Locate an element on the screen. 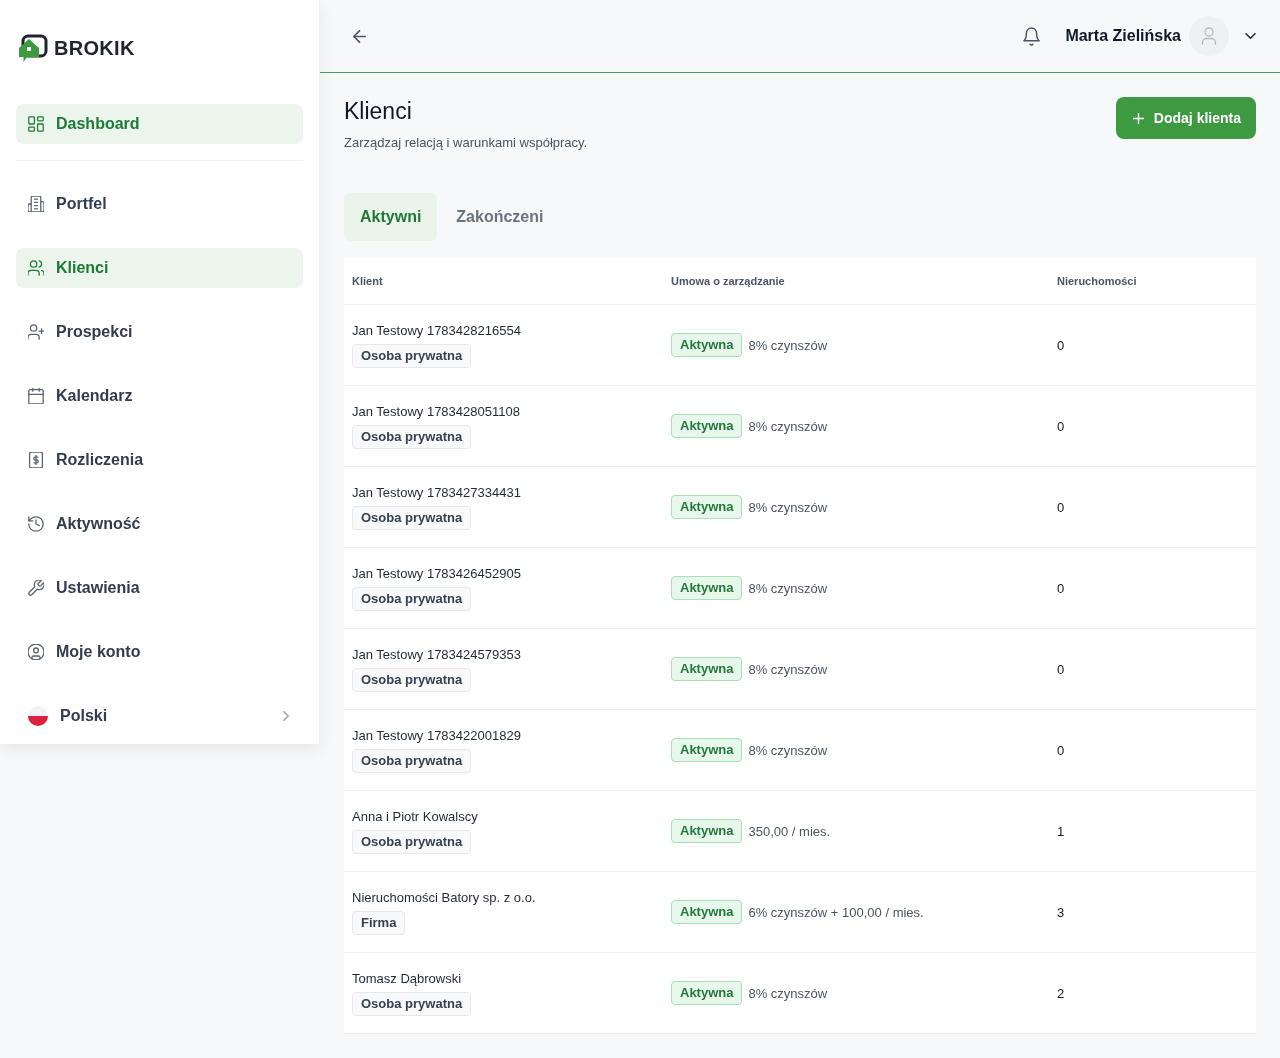  property-count: 1 is located at coordinates (1061, 831).